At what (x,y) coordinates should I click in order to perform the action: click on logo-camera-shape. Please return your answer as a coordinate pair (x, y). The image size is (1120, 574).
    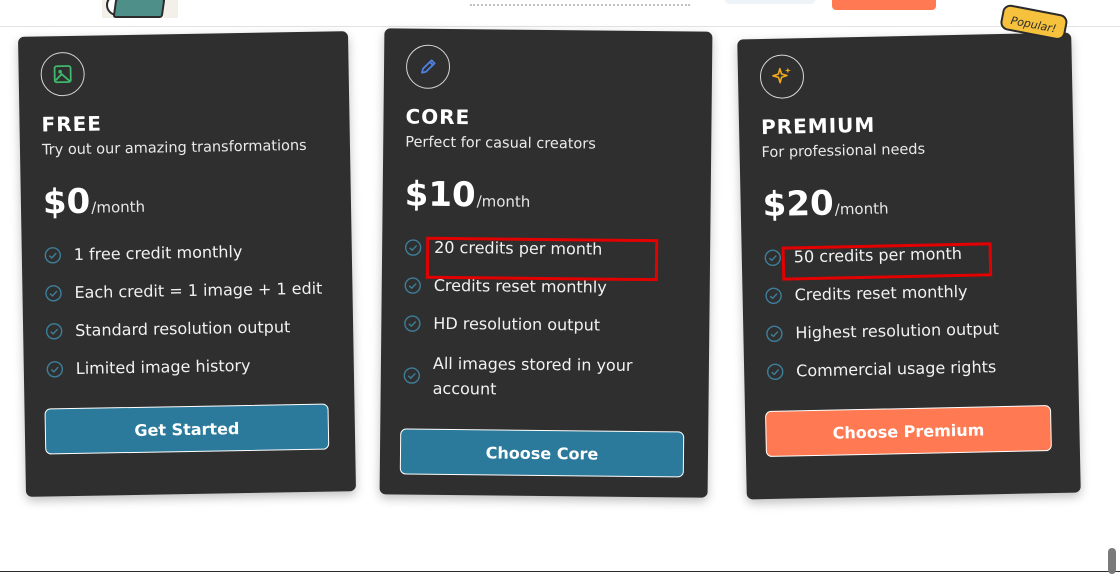
    Looking at the image, I should click on (139, 9).